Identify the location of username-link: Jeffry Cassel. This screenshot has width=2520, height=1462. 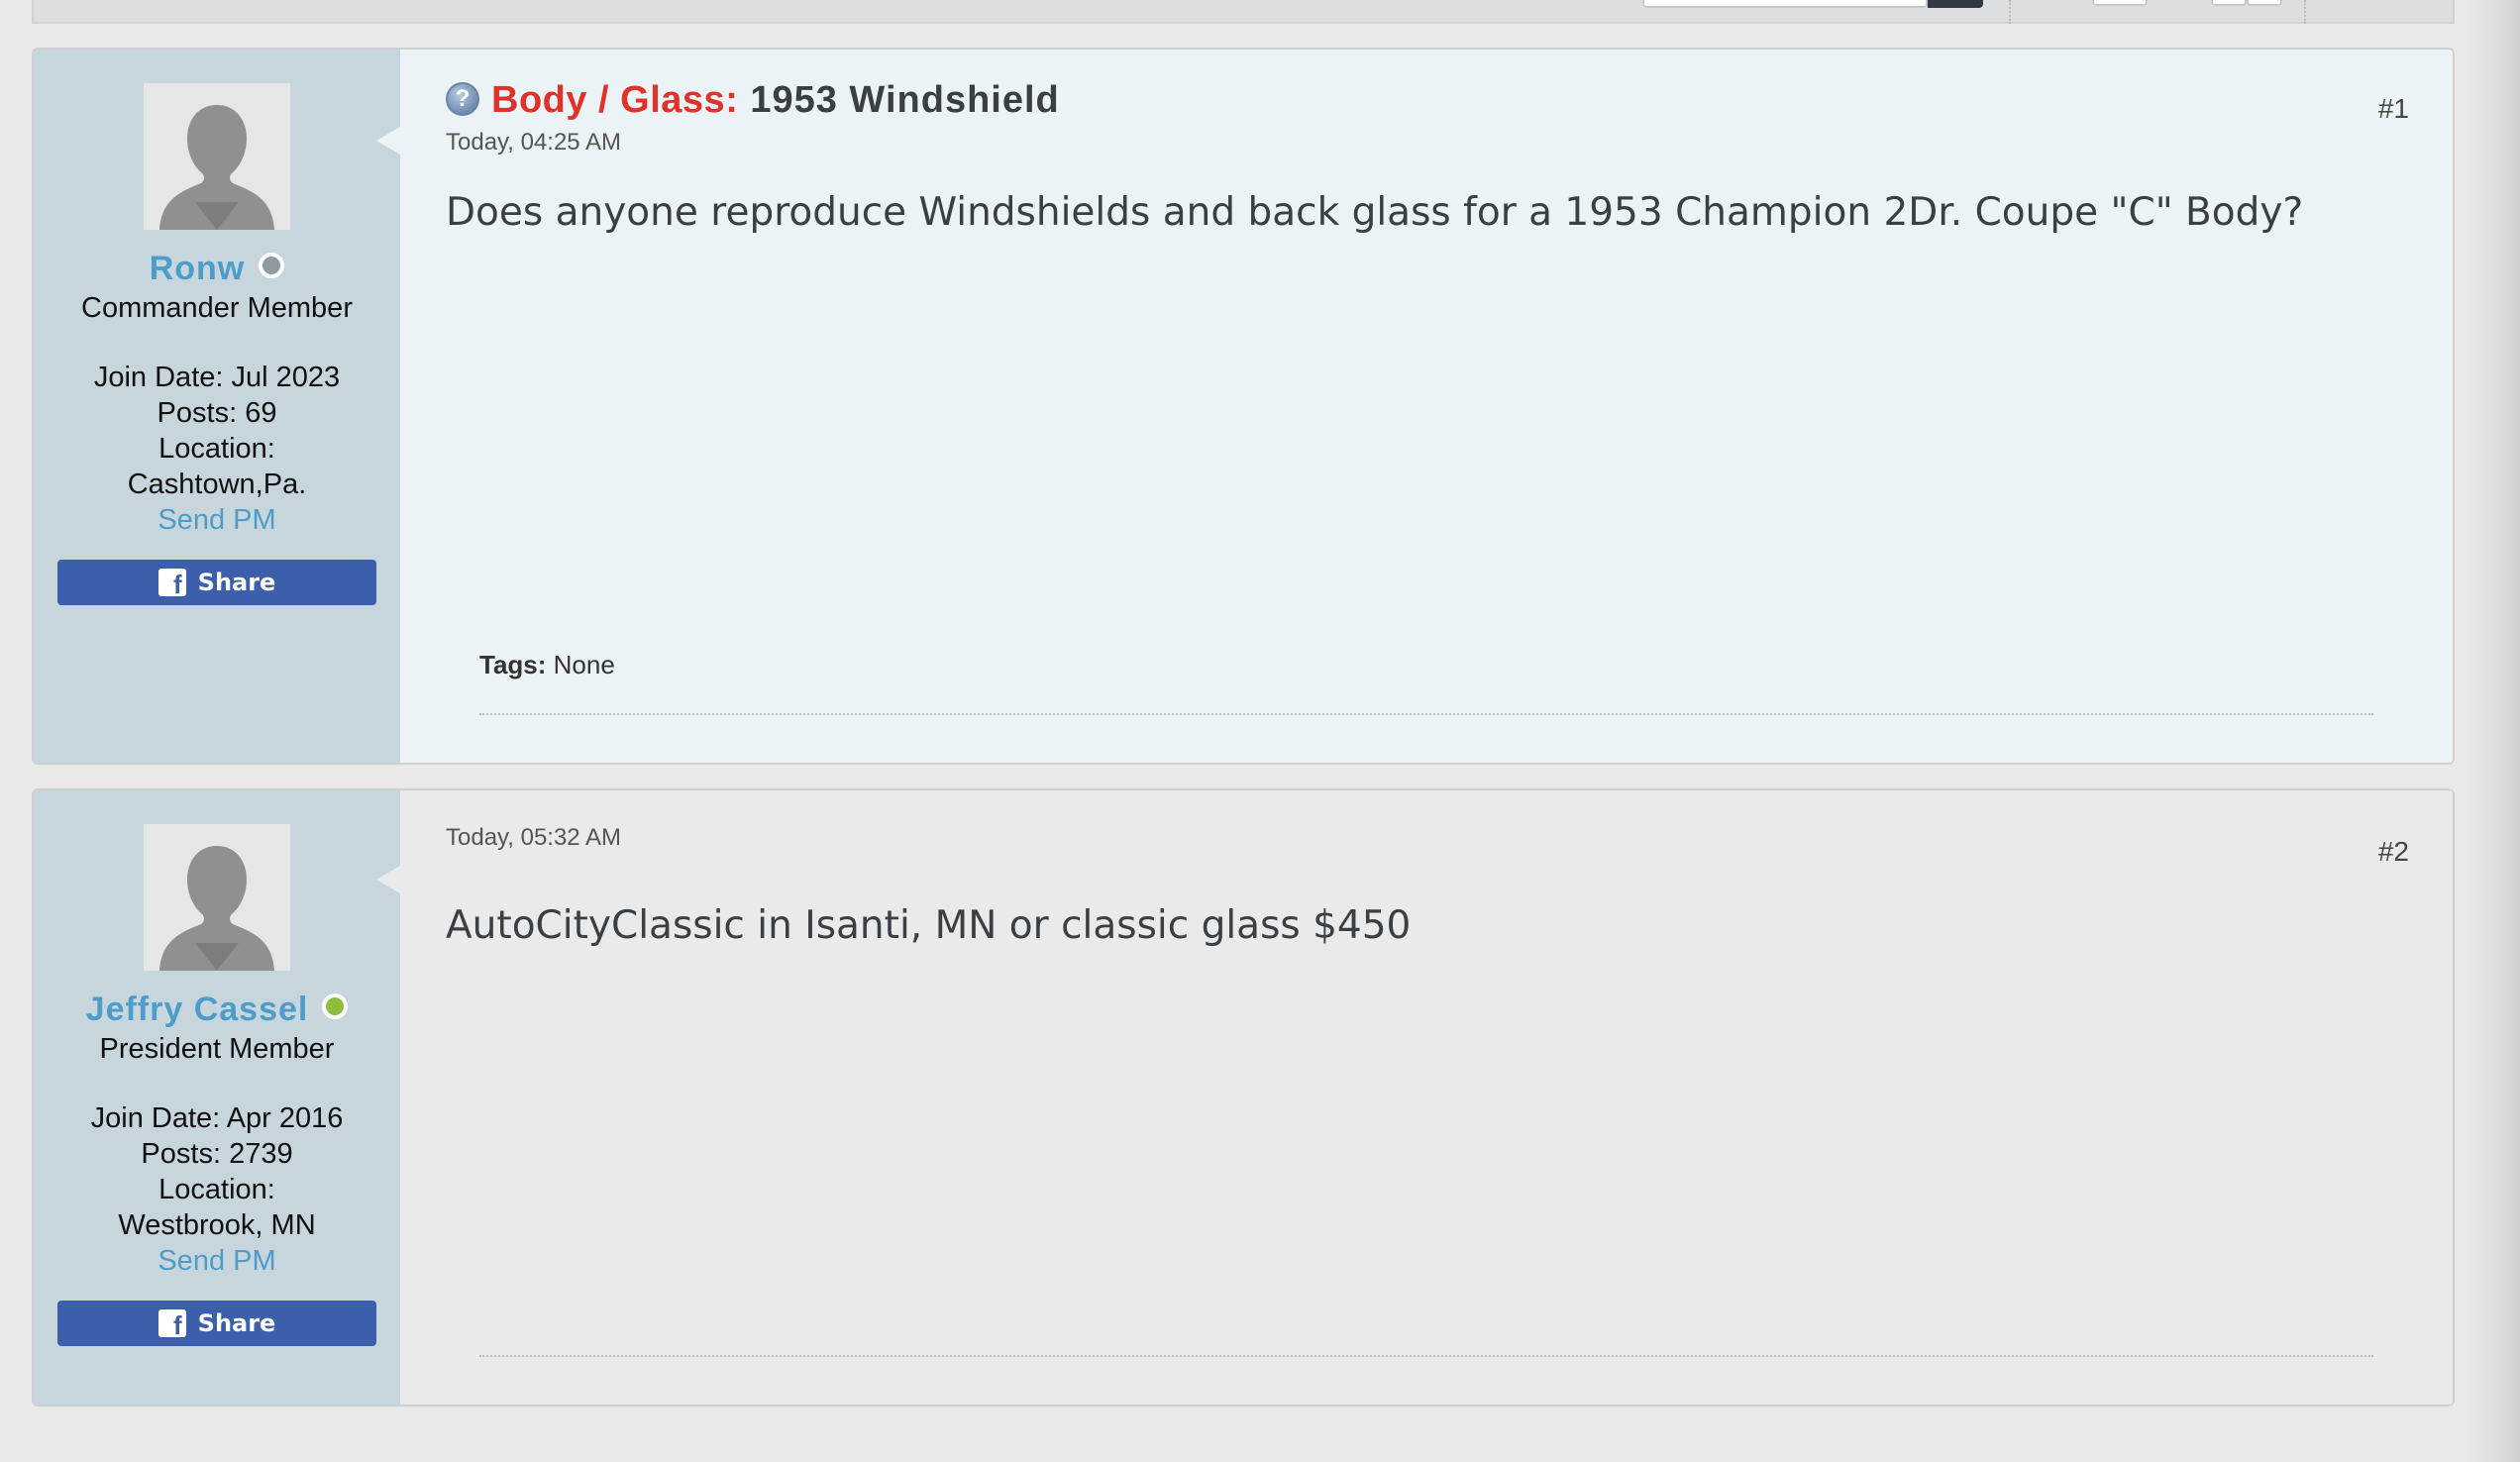
(197, 1010).